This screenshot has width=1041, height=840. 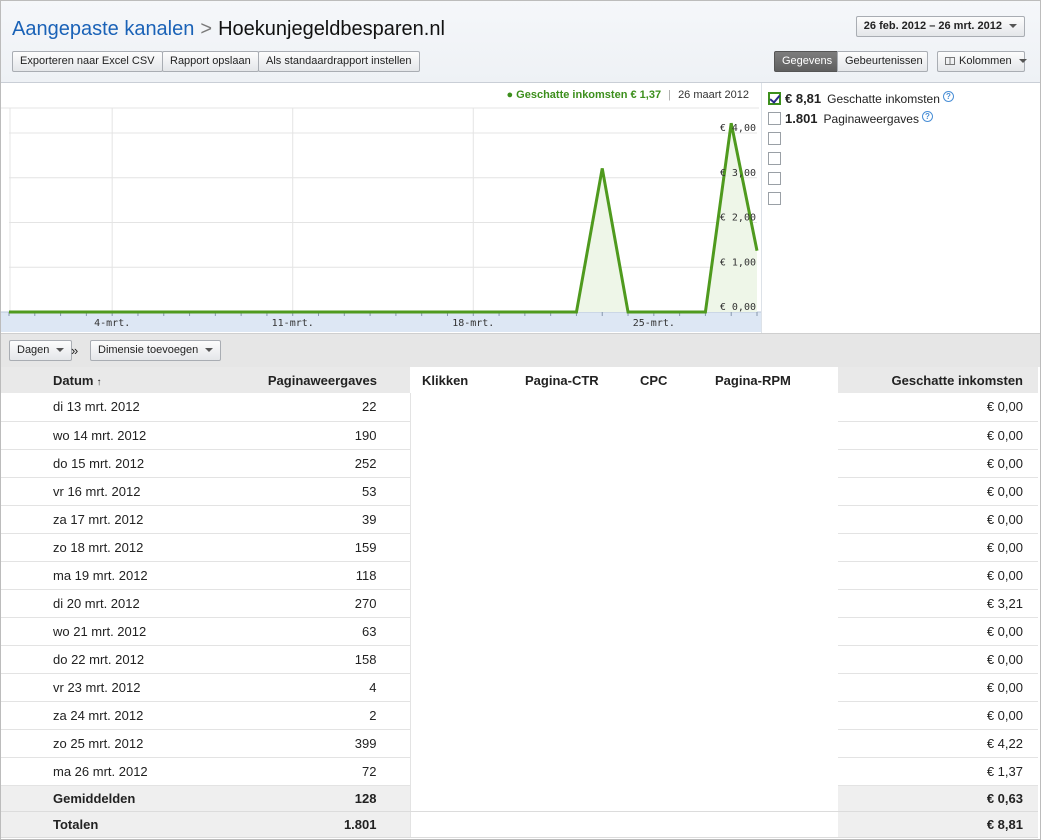 What do you see at coordinates (938, 771) in the screenshot?
I see `row-income: € 1,37` at bounding box center [938, 771].